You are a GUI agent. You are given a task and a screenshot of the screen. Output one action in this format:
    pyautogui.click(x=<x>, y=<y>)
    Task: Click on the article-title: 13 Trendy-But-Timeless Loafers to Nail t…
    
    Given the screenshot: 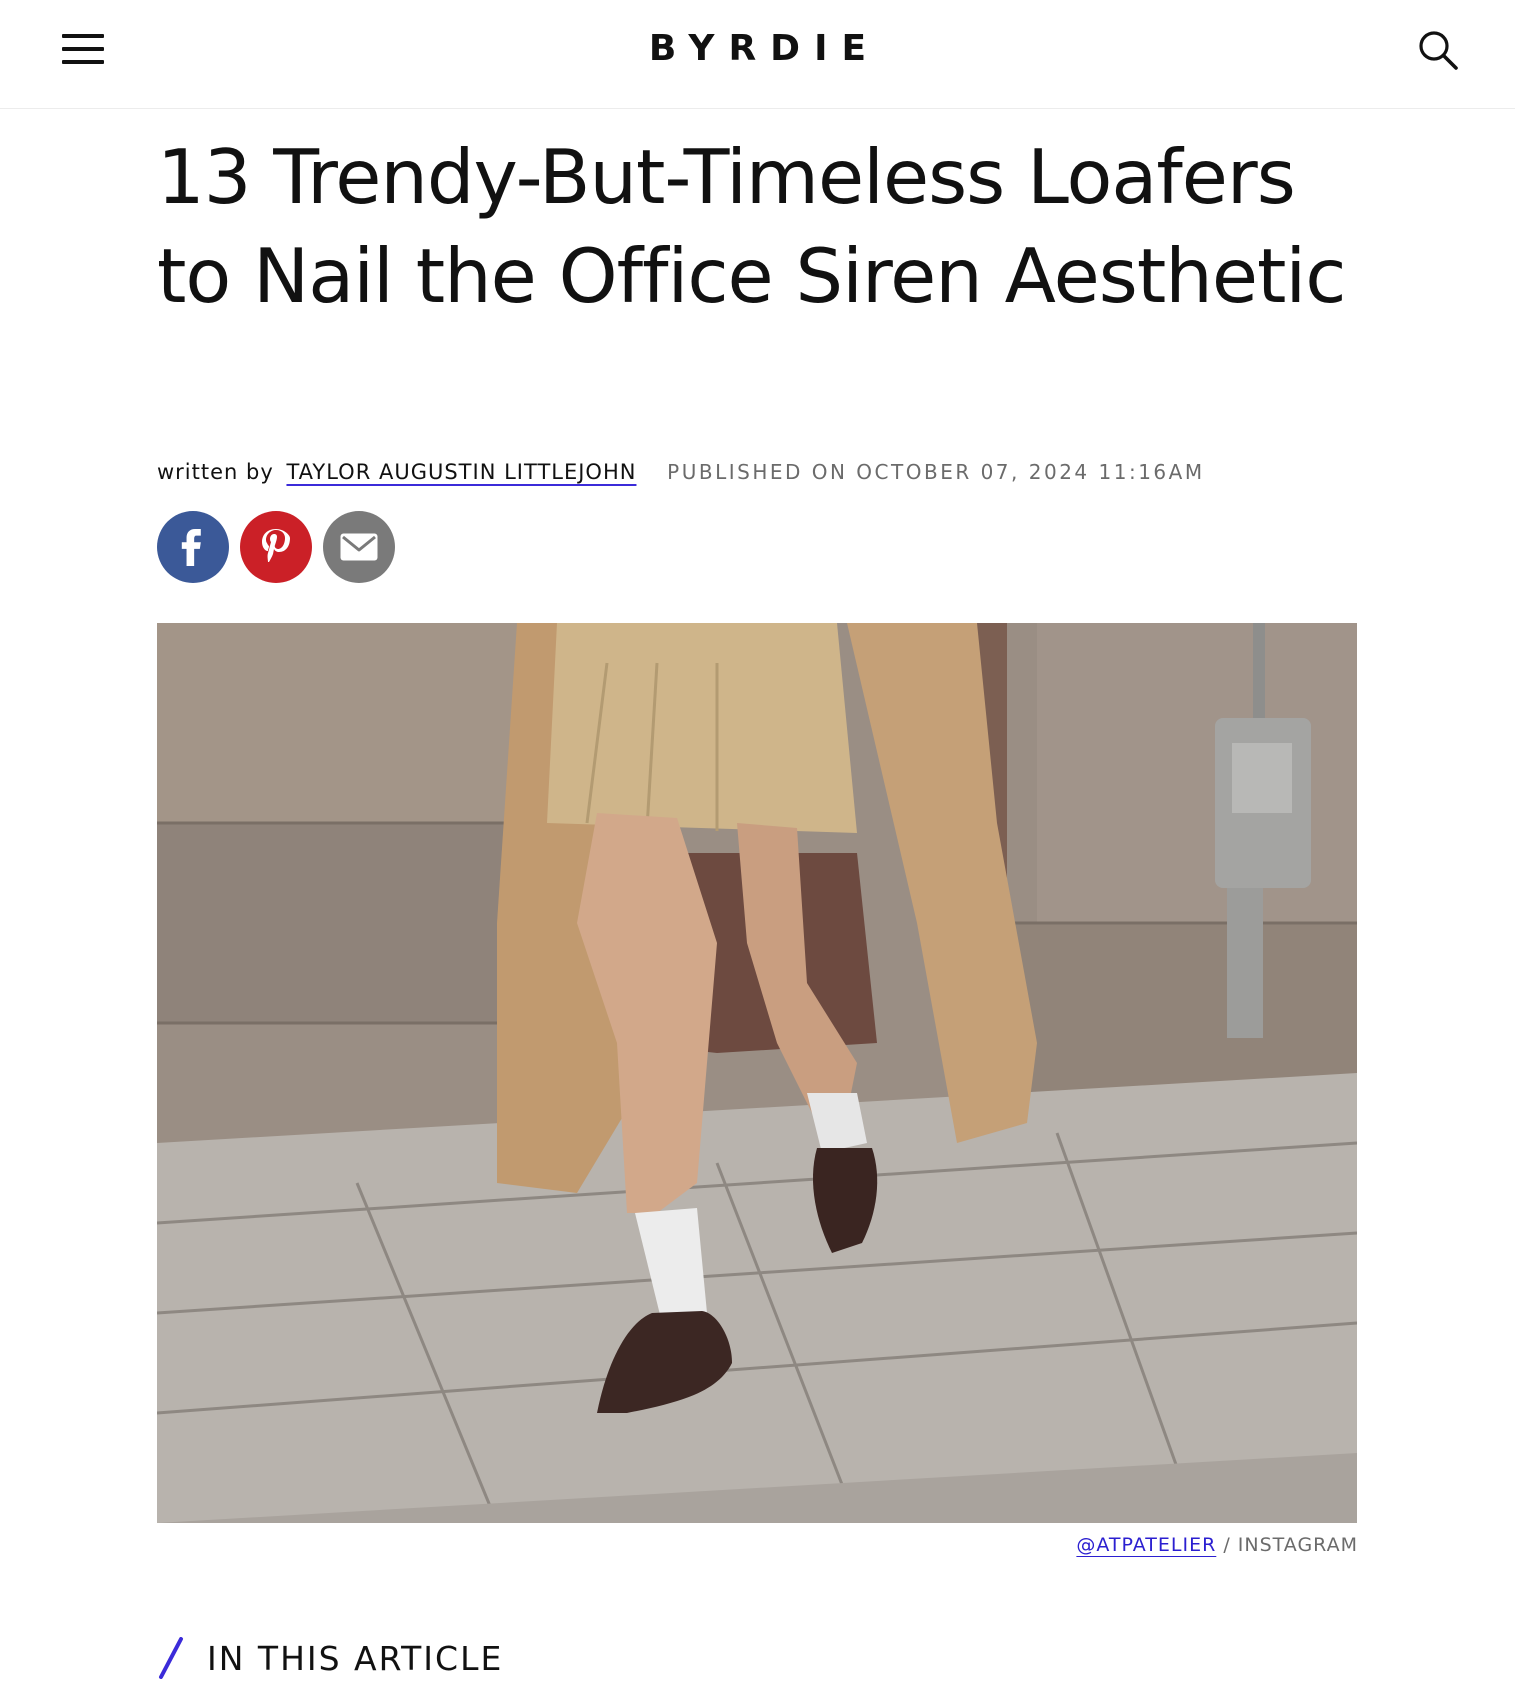 What is the action you would take?
    pyautogui.click(x=751, y=226)
    